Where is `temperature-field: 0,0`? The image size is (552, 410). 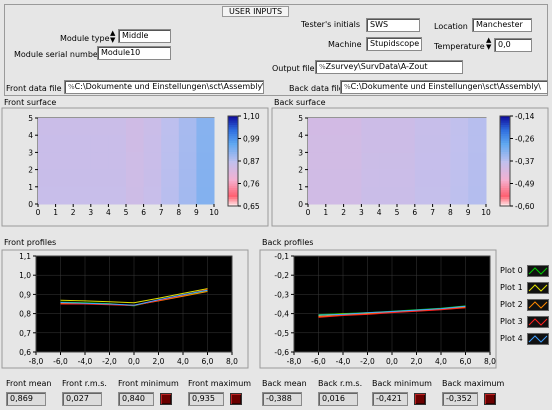 temperature-field: 0,0 is located at coordinates (513, 45).